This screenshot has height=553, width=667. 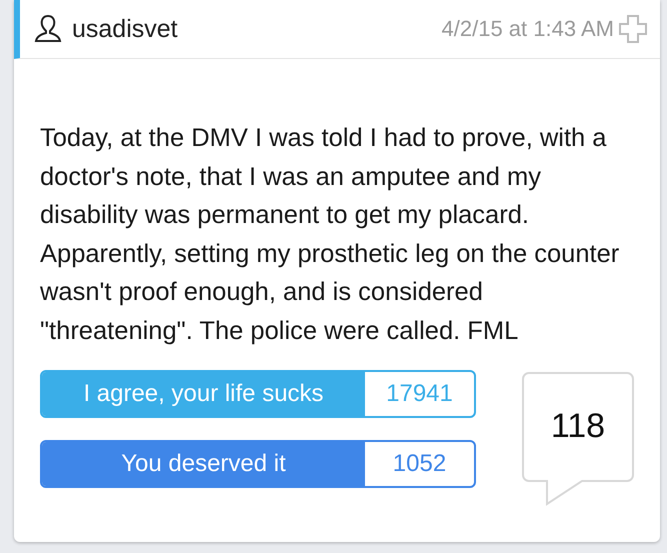 I want to click on plus-icon, so click(x=633, y=29).